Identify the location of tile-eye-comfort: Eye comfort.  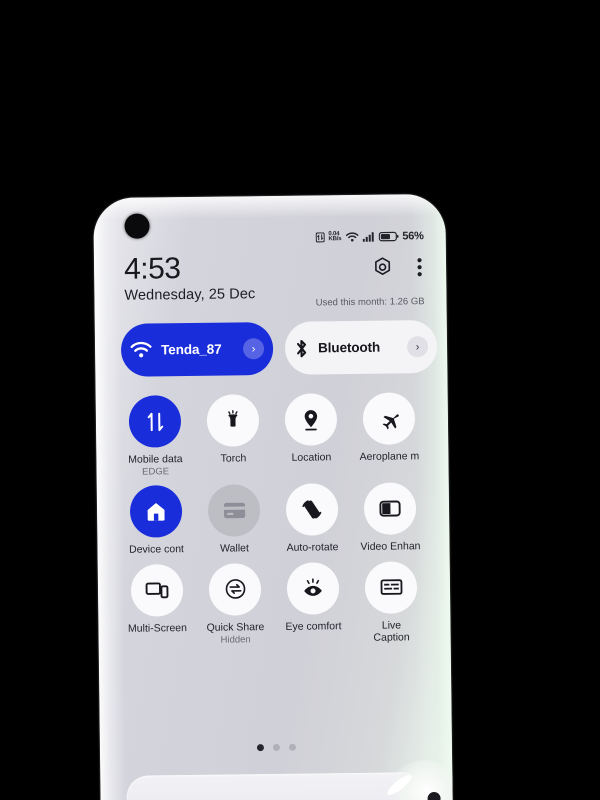
(313, 603).